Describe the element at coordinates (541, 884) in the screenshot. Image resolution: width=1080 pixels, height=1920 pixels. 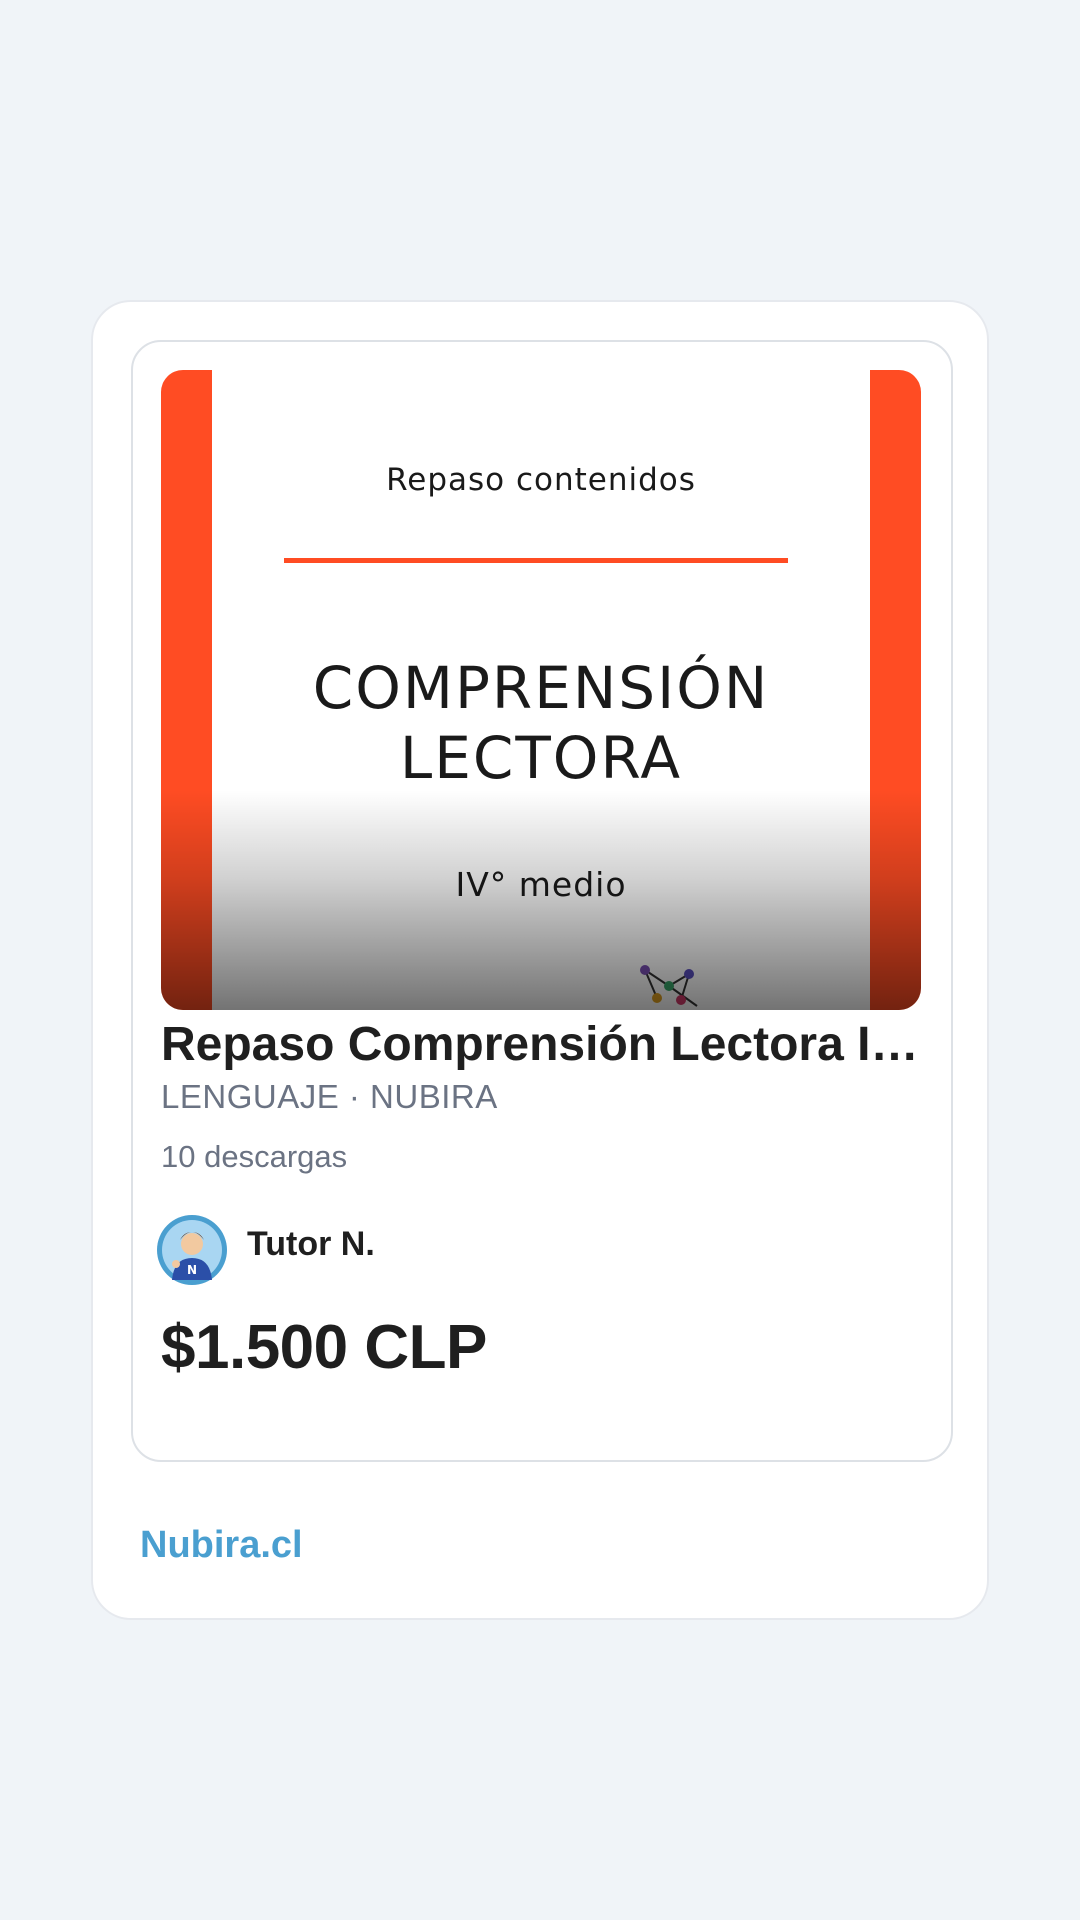
I see `thumbnail-level: IV° medio` at that location.